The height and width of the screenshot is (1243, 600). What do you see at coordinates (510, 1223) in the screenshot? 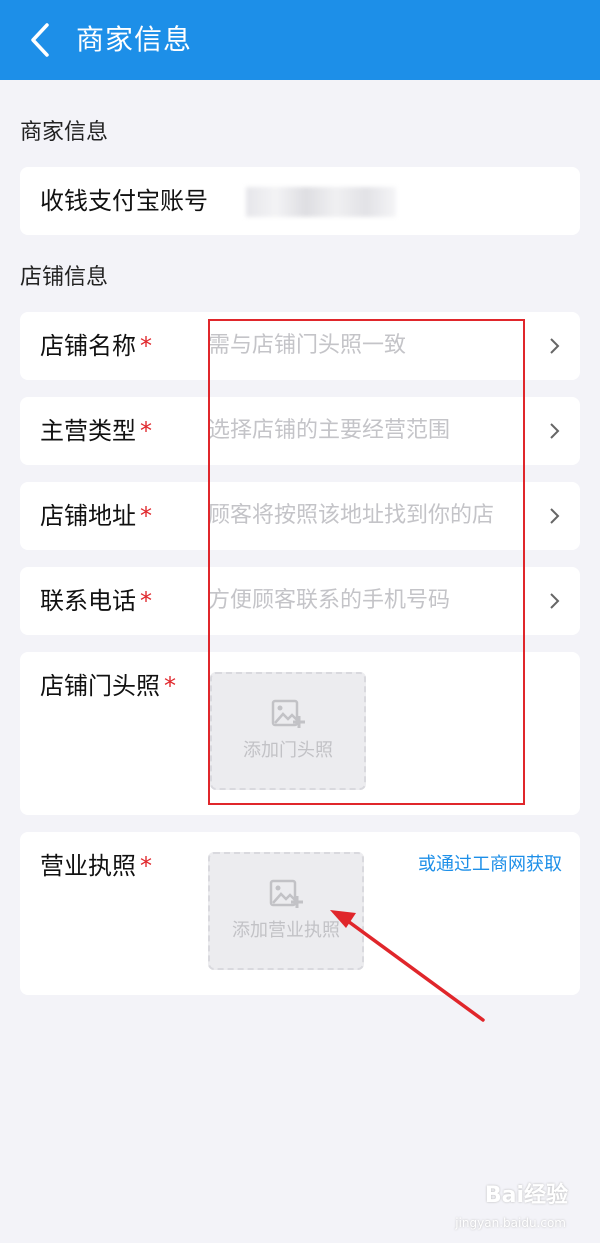
I see `watermark-url: jingyan.baidu.com` at bounding box center [510, 1223].